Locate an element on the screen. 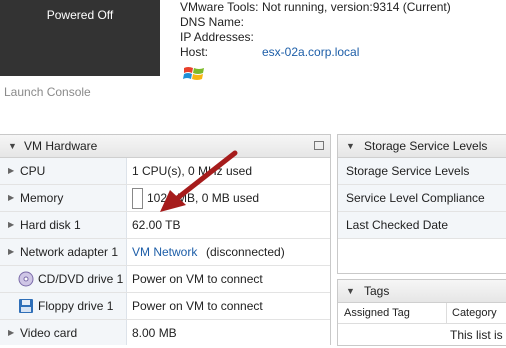 The width and height of the screenshot is (506, 348). panel-title: VM Hardware is located at coordinates (61, 146).